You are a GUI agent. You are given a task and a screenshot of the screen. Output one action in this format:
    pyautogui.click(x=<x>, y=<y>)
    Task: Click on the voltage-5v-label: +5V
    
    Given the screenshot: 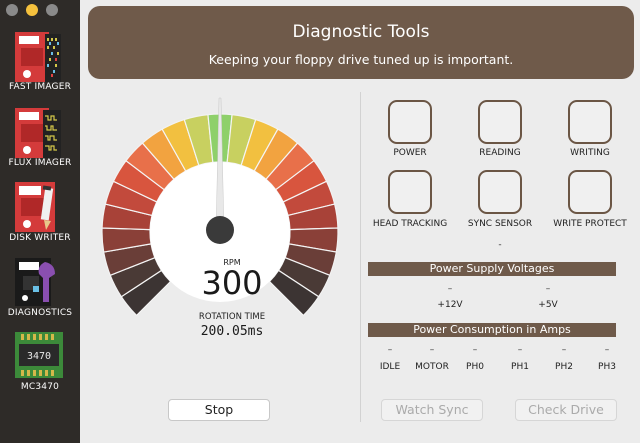 What is the action you would take?
    pyautogui.click(x=548, y=305)
    